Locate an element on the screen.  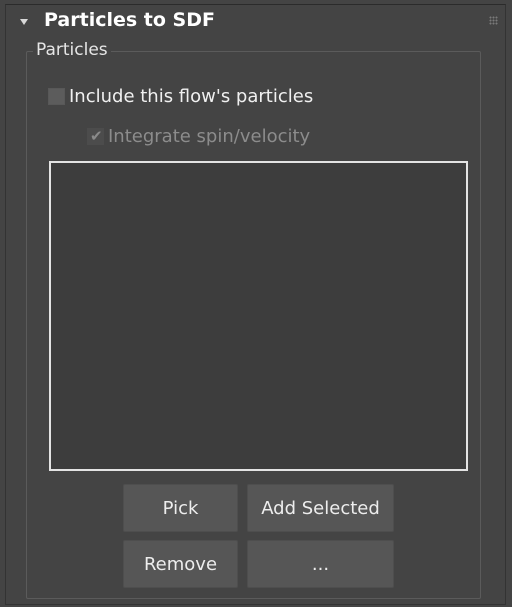
rollout-header: Particles to SDF is located at coordinates (255, 23).